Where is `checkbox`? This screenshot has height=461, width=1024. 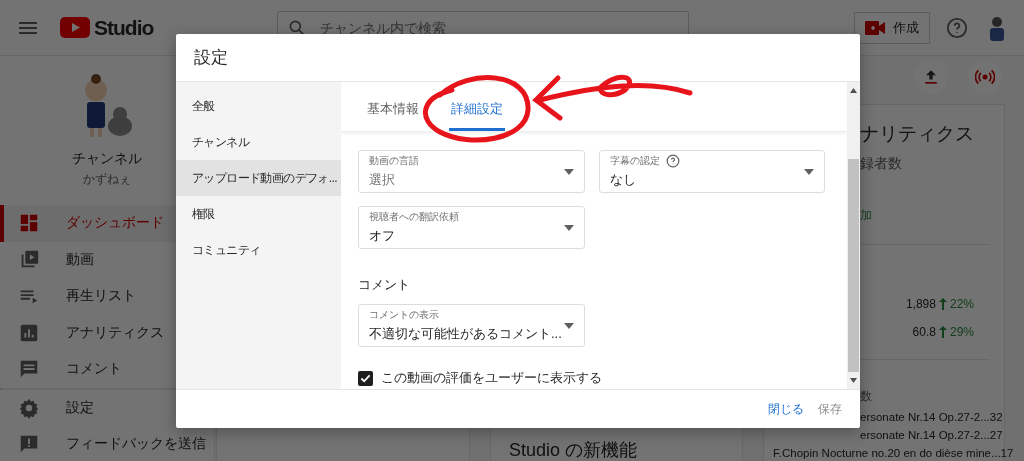
checkbox is located at coordinates (365, 378).